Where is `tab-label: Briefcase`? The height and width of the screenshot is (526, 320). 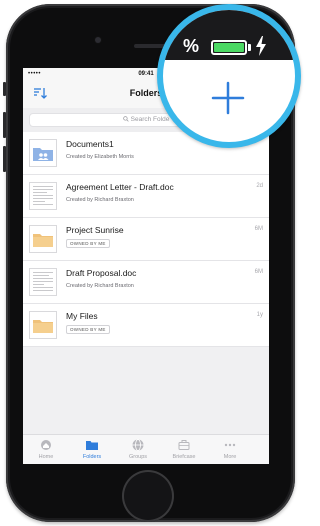 tab-label: Briefcase is located at coordinates (184, 457).